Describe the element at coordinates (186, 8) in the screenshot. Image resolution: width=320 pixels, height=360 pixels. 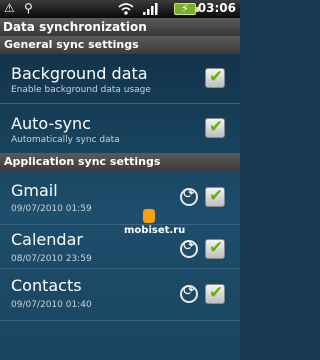
I see `battery-icon: ⚡` at that location.